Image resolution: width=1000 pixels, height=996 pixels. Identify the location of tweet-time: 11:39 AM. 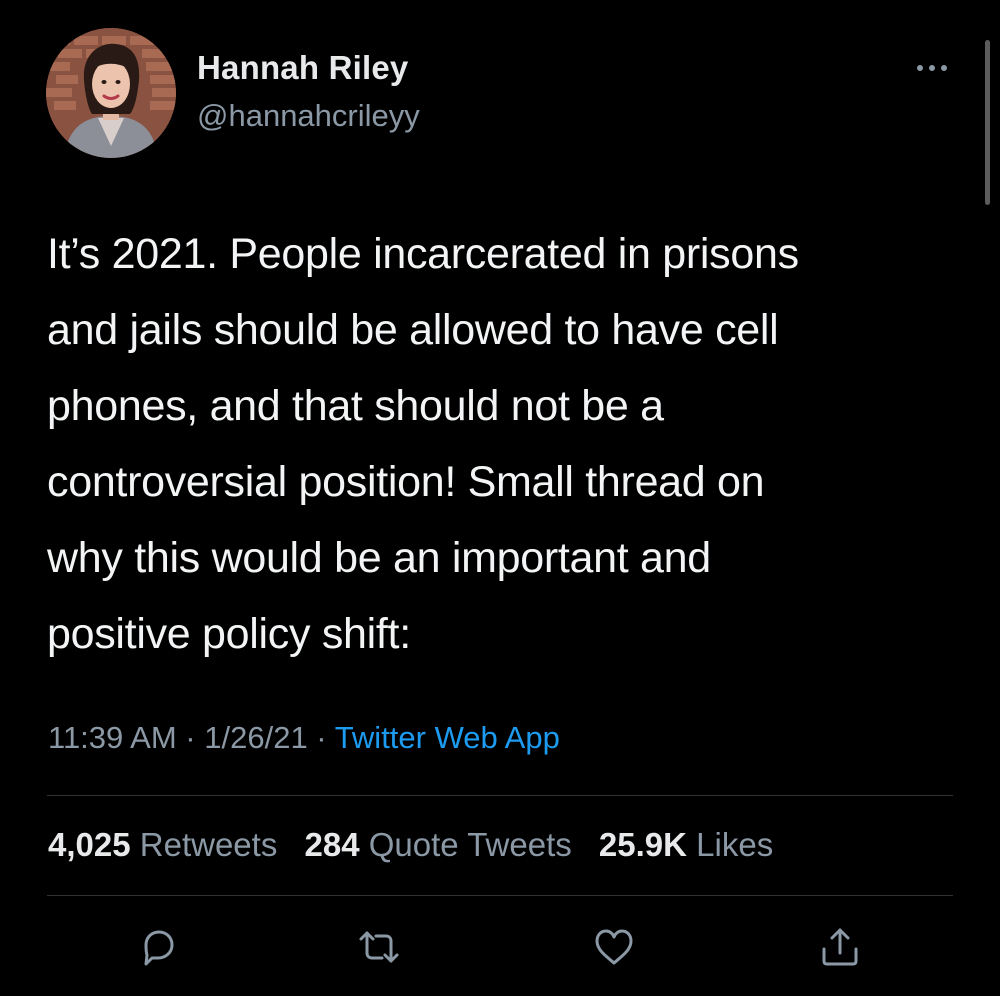
(112, 737).